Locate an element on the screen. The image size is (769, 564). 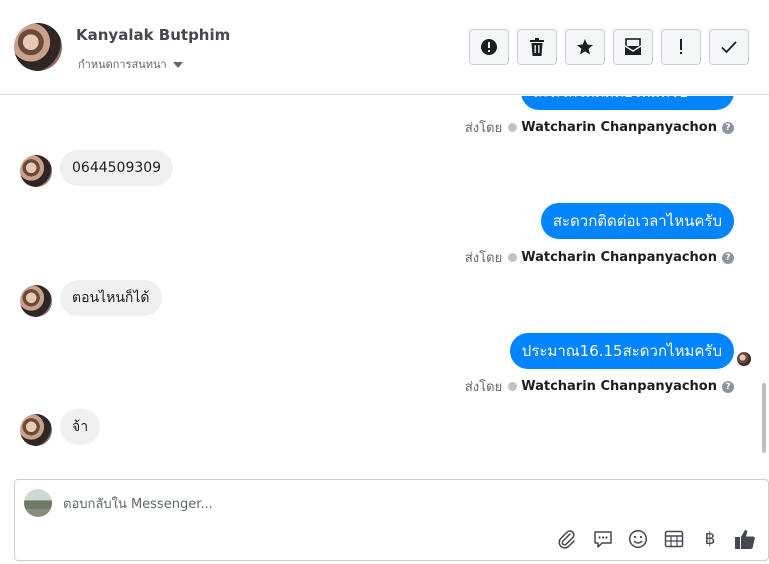
emoji-button is located at coordinates (638, 539).